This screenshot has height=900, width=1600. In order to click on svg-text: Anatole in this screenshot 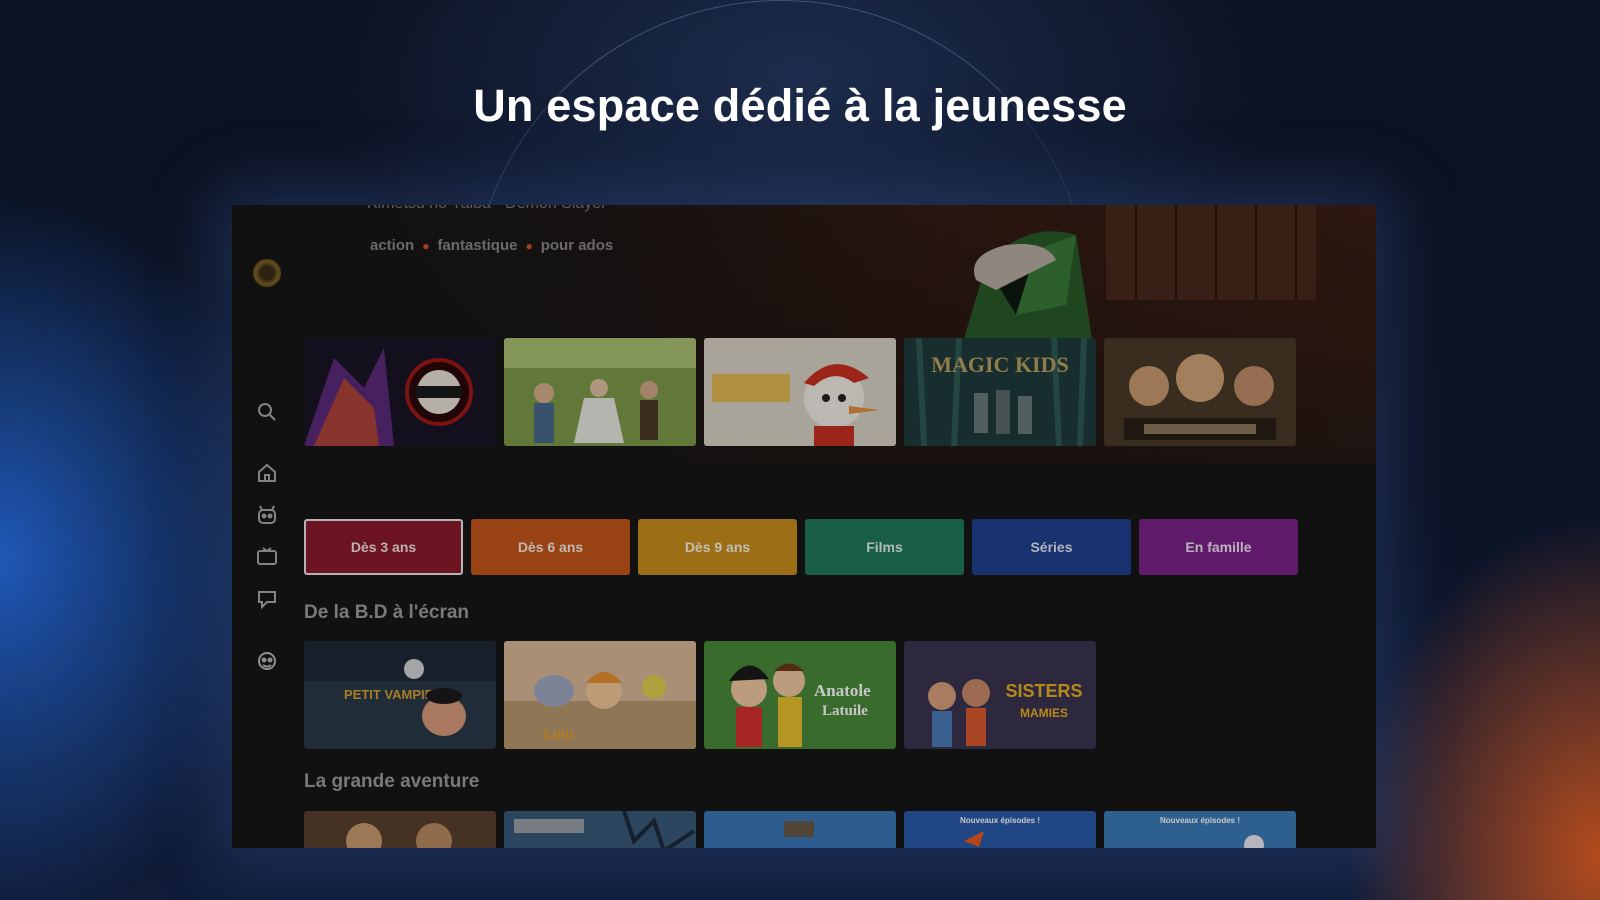, I will do `click(842, 690)`.